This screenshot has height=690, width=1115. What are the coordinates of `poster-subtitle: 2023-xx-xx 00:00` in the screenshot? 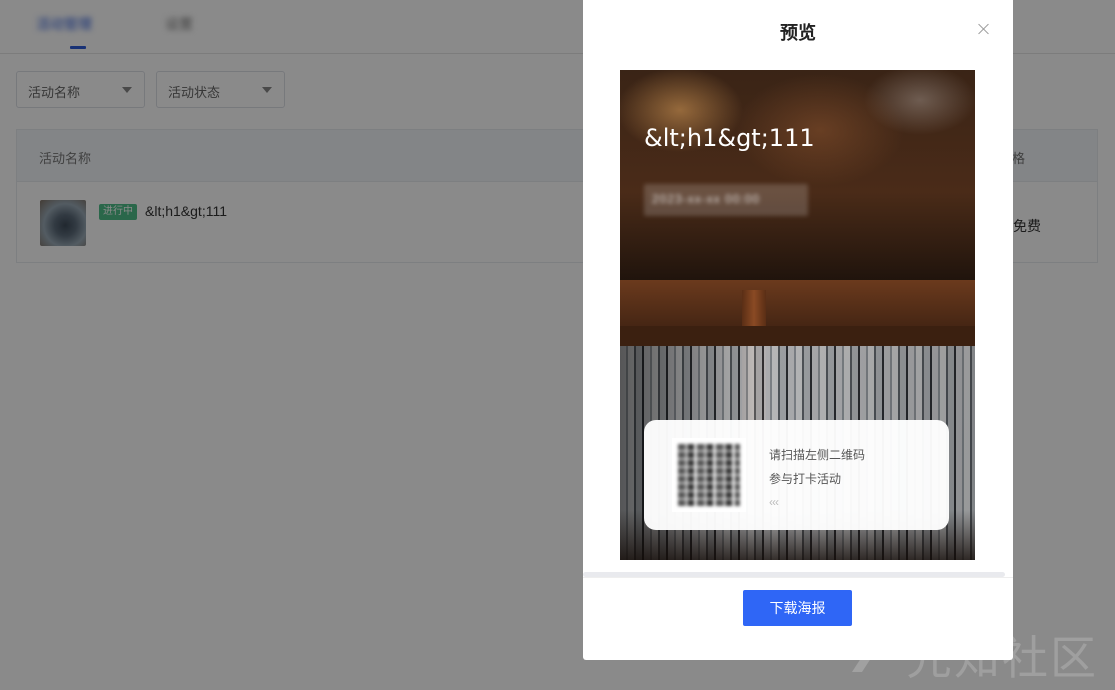 It's located at (726, 200).